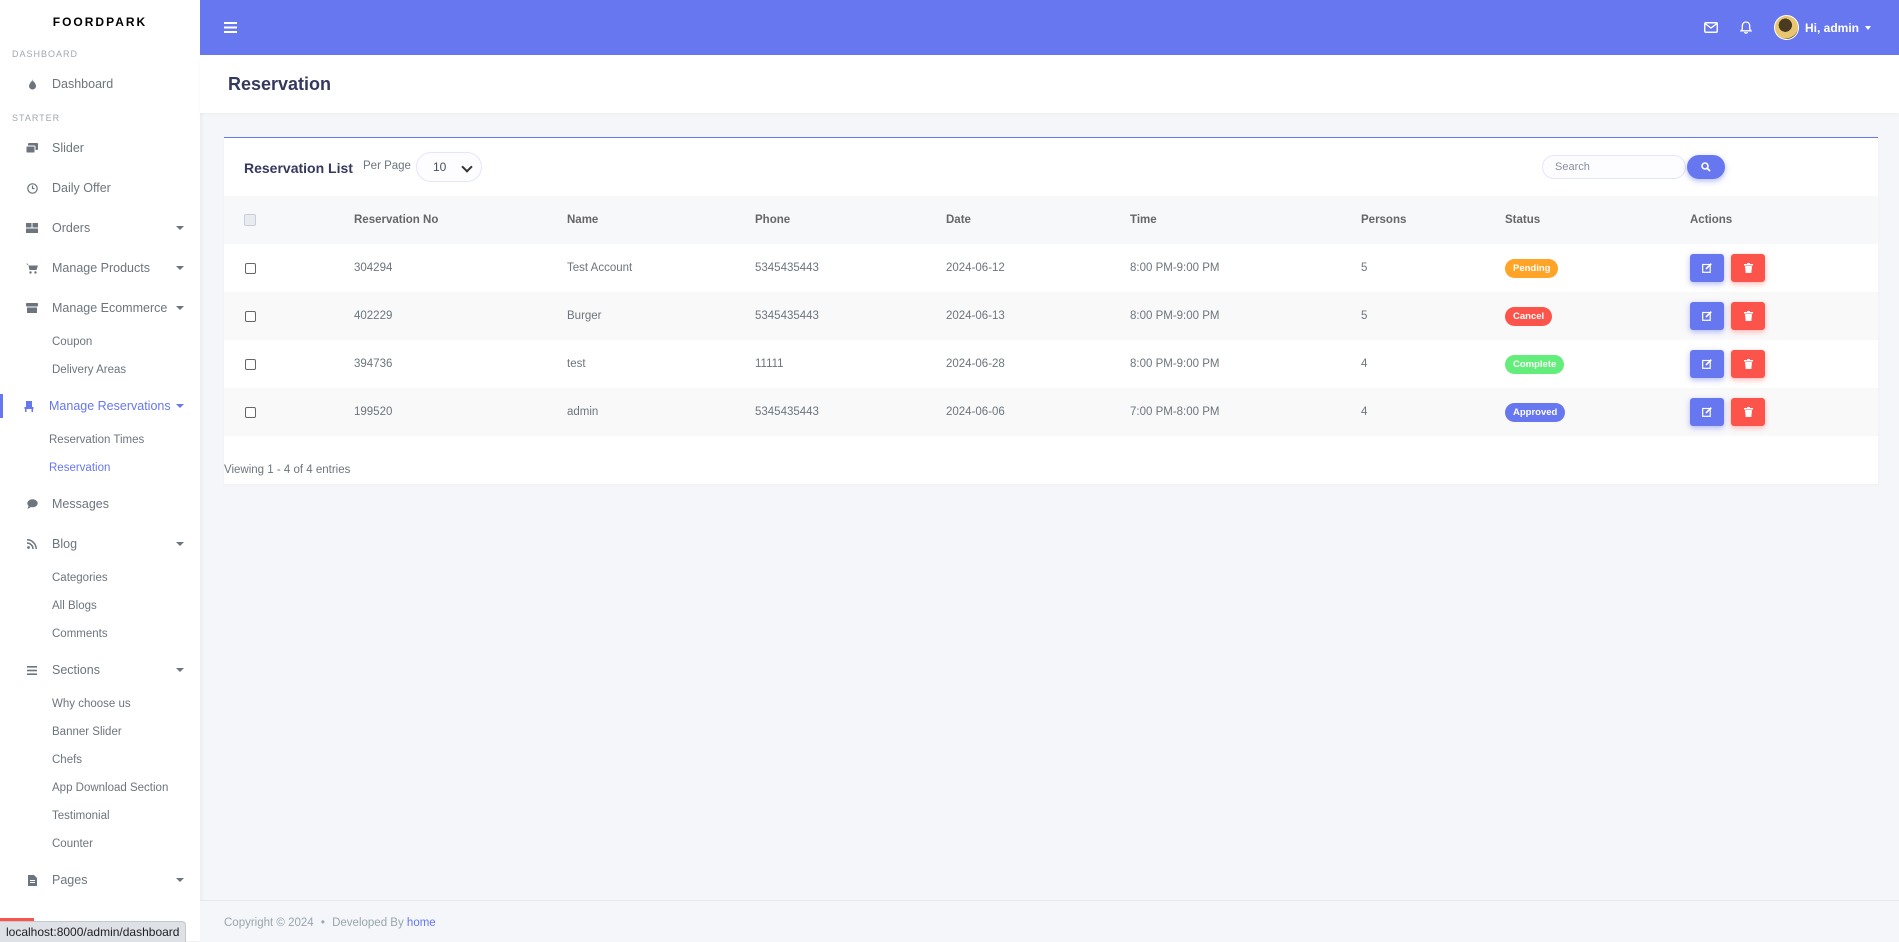 This screenshot has width=1899, height=942. Describe the element at coordinates (1245, 220) in the screenshot. I see `header-time: Time` at that location.